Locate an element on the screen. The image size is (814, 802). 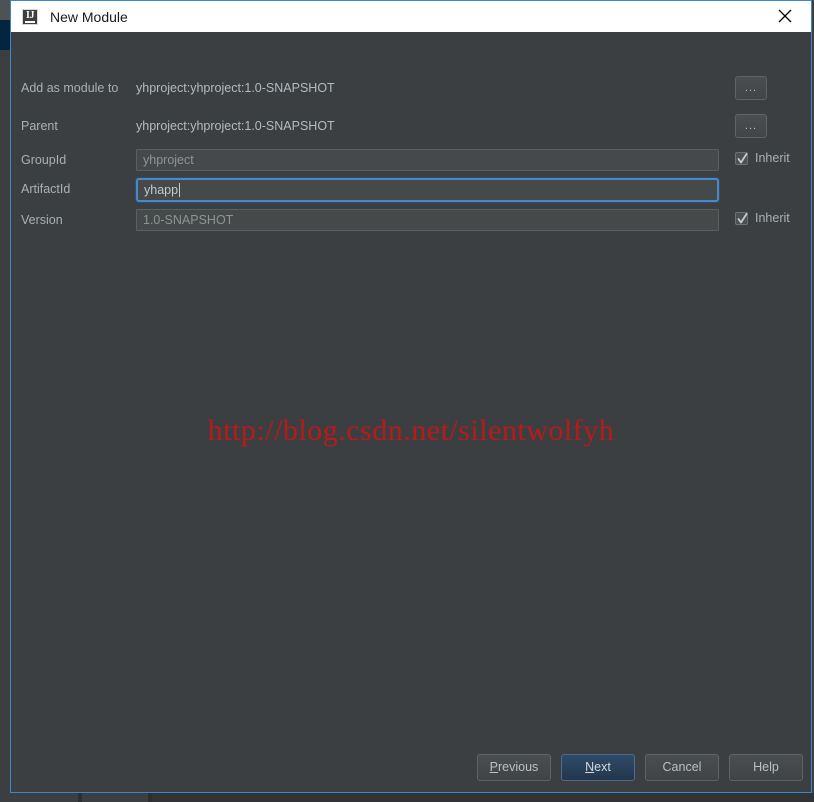
inherit-group-id-checkbox: Inherit is located at coordinates (762, 158).